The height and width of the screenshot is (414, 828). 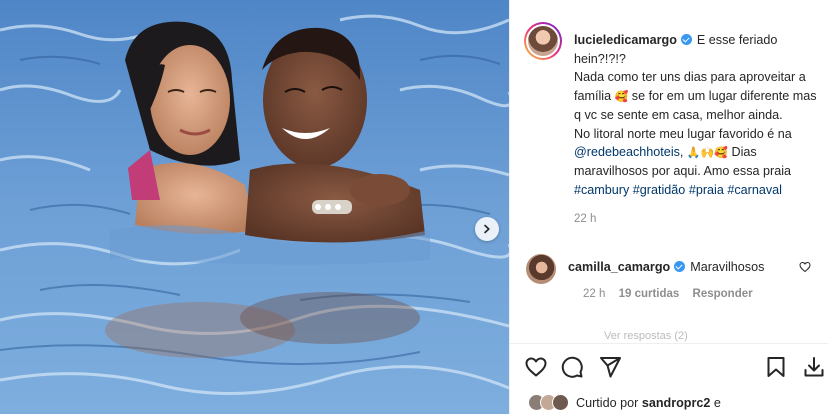 What do you see at coordinates (536, 367) in the screenshot?
I see `heart-icon` at bounding box center [536, 367].